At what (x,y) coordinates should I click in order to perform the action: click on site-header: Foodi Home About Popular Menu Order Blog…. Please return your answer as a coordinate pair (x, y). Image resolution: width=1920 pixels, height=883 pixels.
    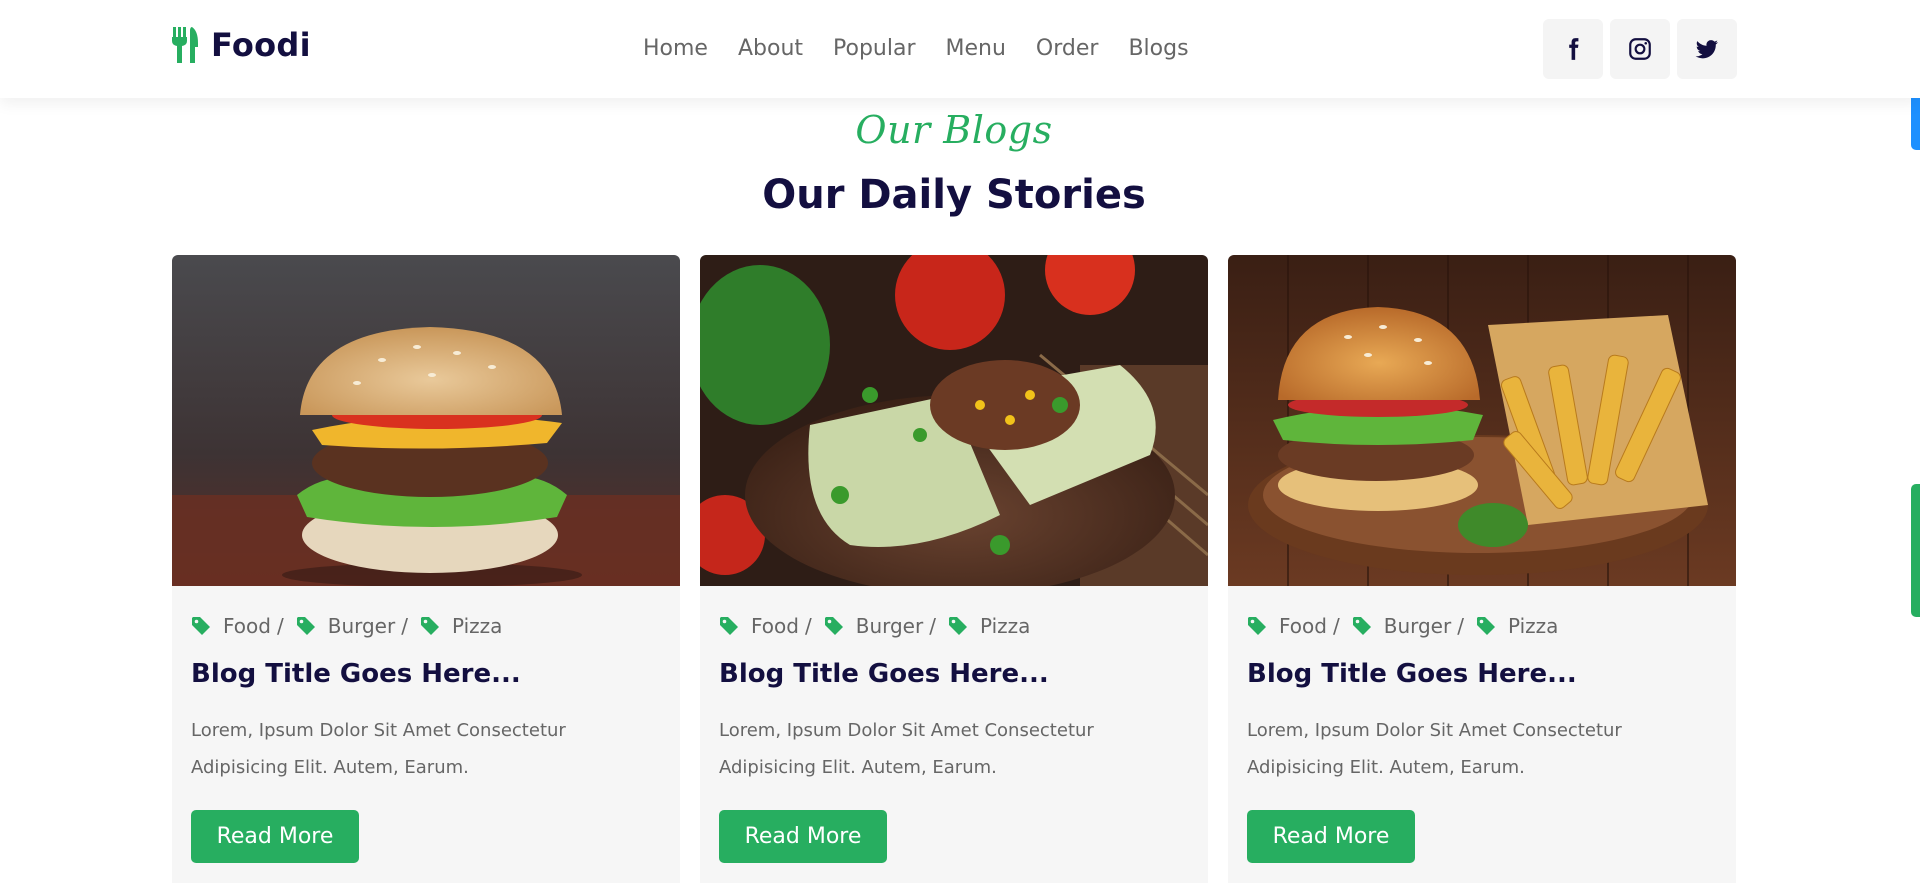
    Looking at the image, I should click on (960, 49).